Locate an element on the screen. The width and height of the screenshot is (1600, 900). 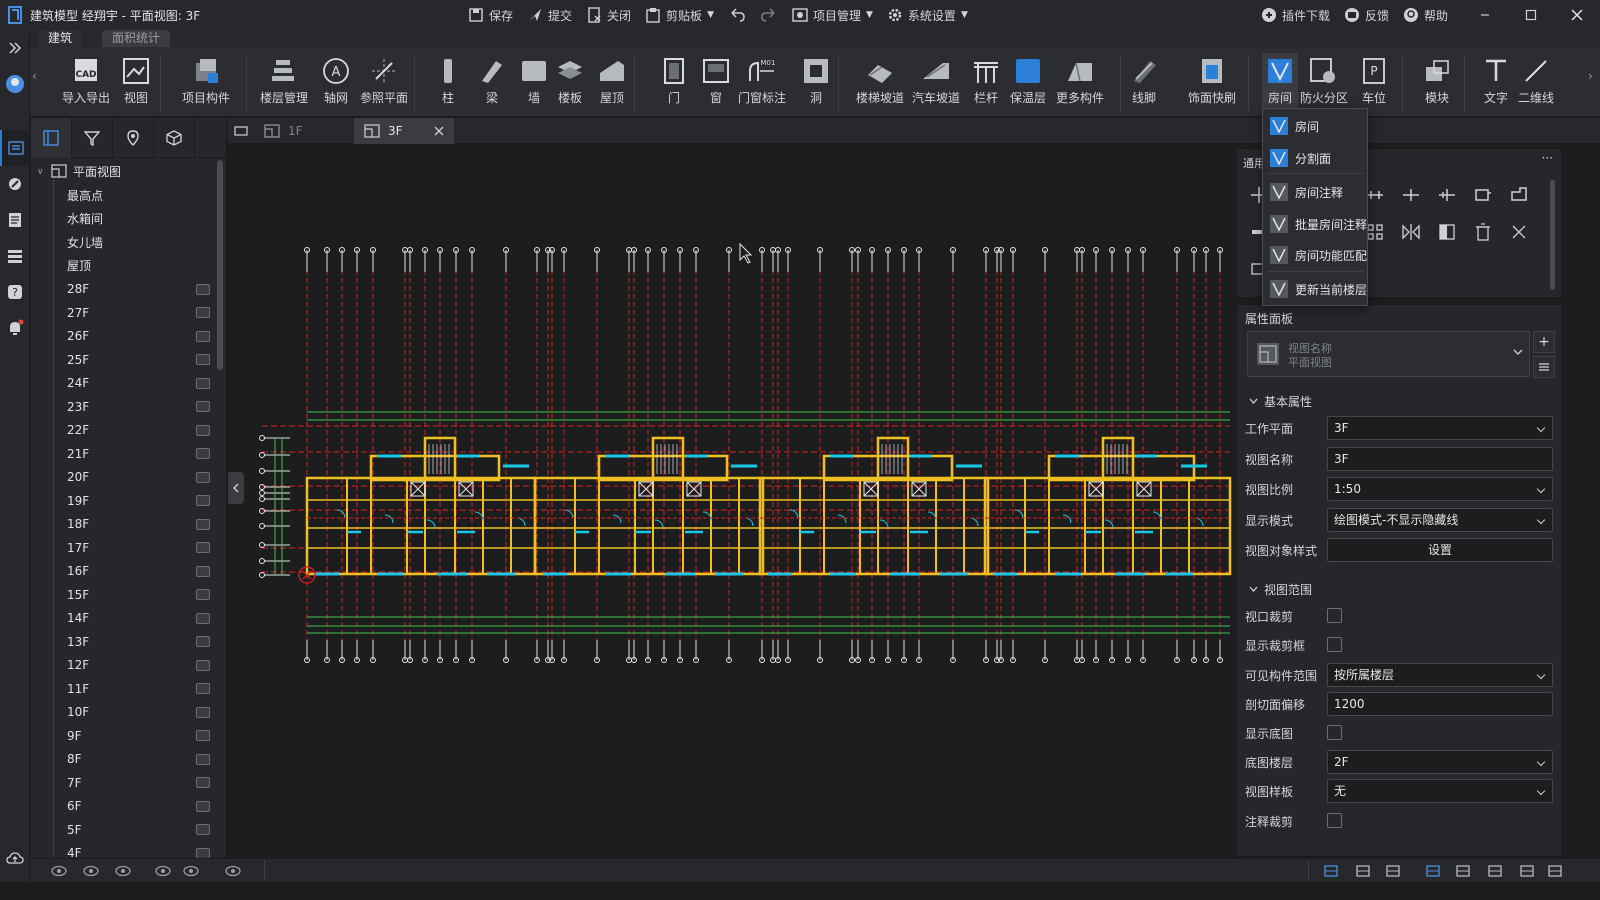
tree-item: 25F is located at coordinates (129, 360).